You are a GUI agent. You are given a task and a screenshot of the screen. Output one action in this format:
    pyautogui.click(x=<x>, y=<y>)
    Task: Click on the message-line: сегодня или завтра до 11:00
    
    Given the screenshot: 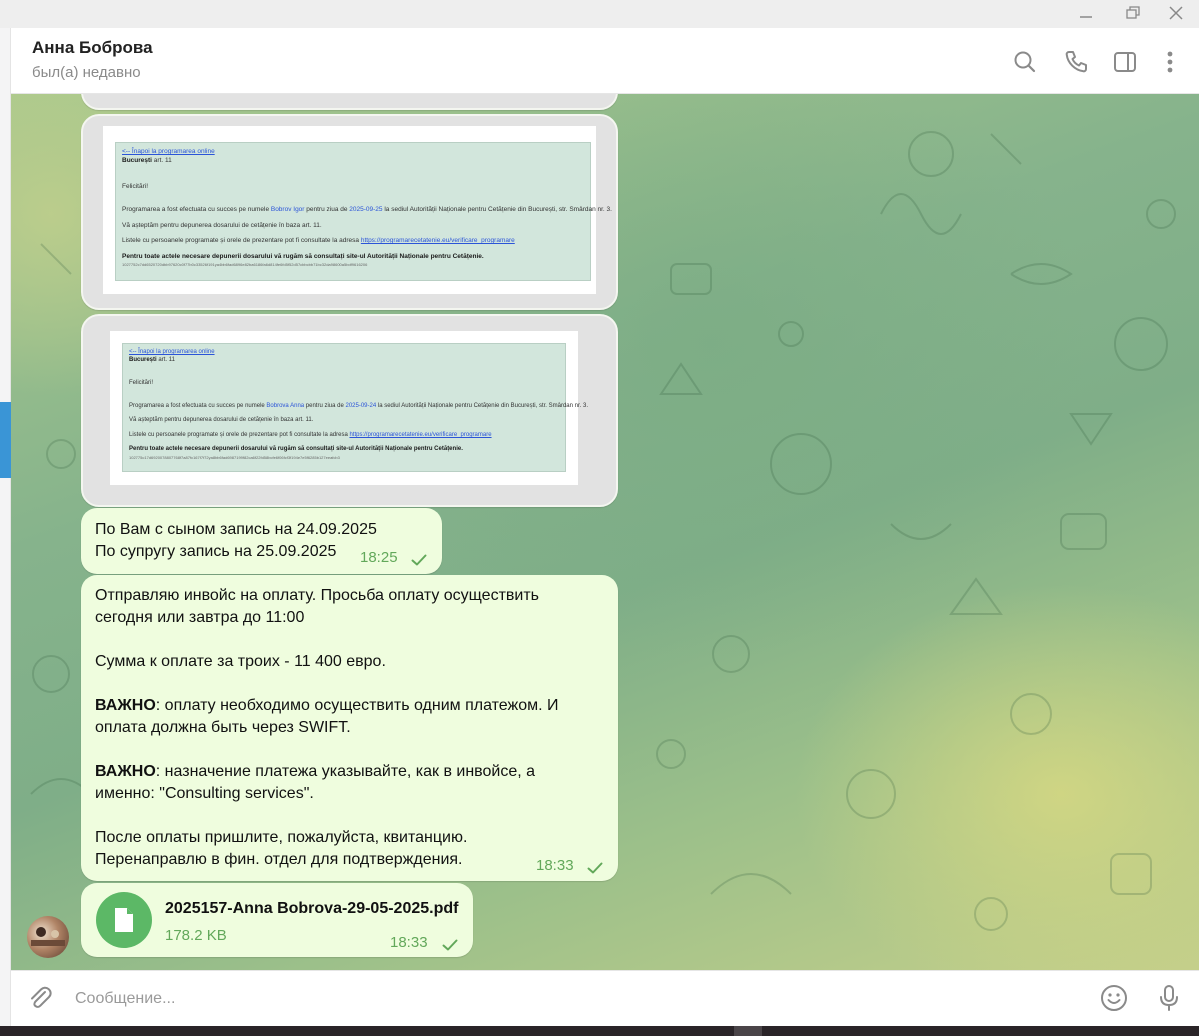 What is the action you would take?
    pyautogui.click(x=200, y=617)
    